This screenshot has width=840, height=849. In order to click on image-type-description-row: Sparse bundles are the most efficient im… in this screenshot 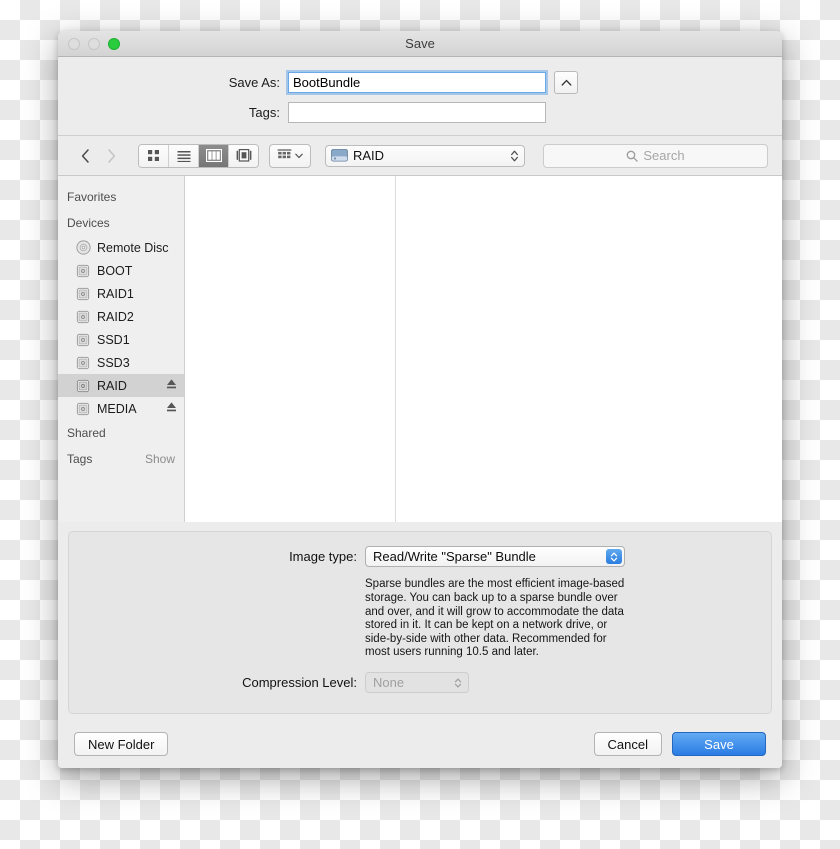, I will do `click(420, 622)`.